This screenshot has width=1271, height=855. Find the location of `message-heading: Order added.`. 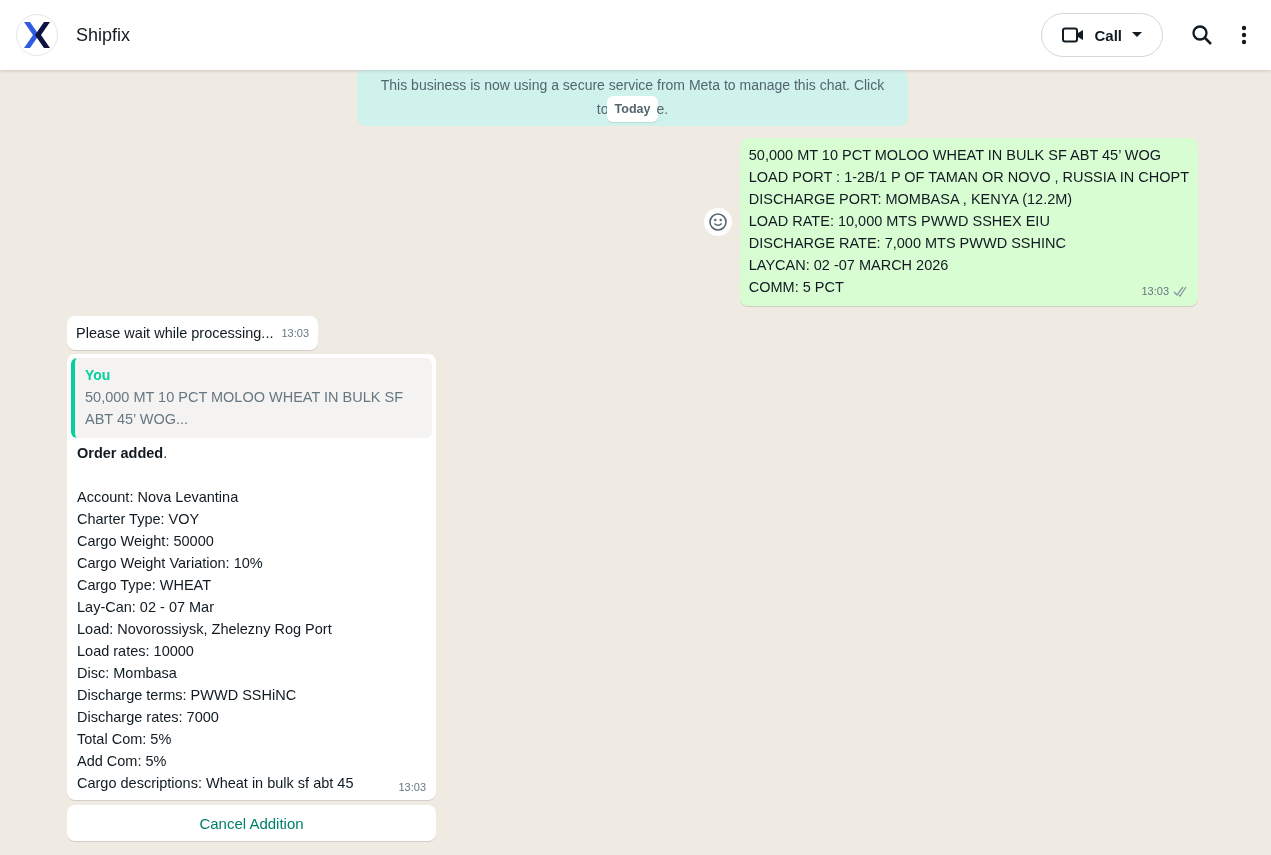

message-heading: Order added. is located at coordinates (122, 453).